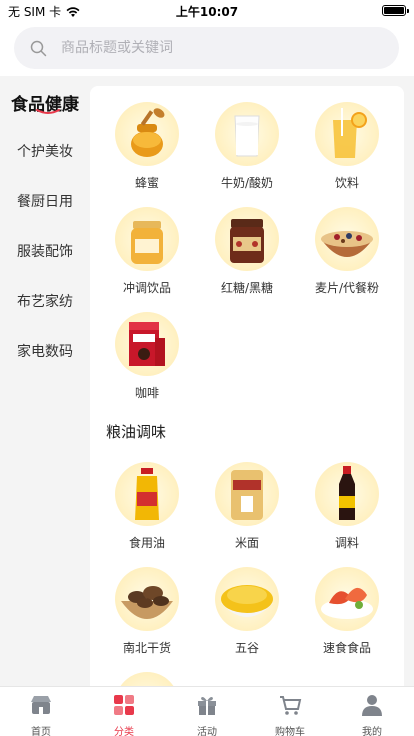 The width and height of the screenshot is (414, 736). Describe the element at coordinates (246, 648) in the screenshot. I see `product-label: 五谷` at that location.